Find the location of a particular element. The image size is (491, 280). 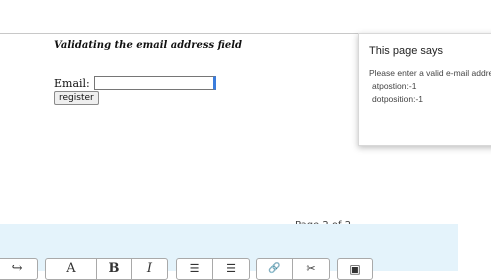

email-input is located at coordinates (154, 83).